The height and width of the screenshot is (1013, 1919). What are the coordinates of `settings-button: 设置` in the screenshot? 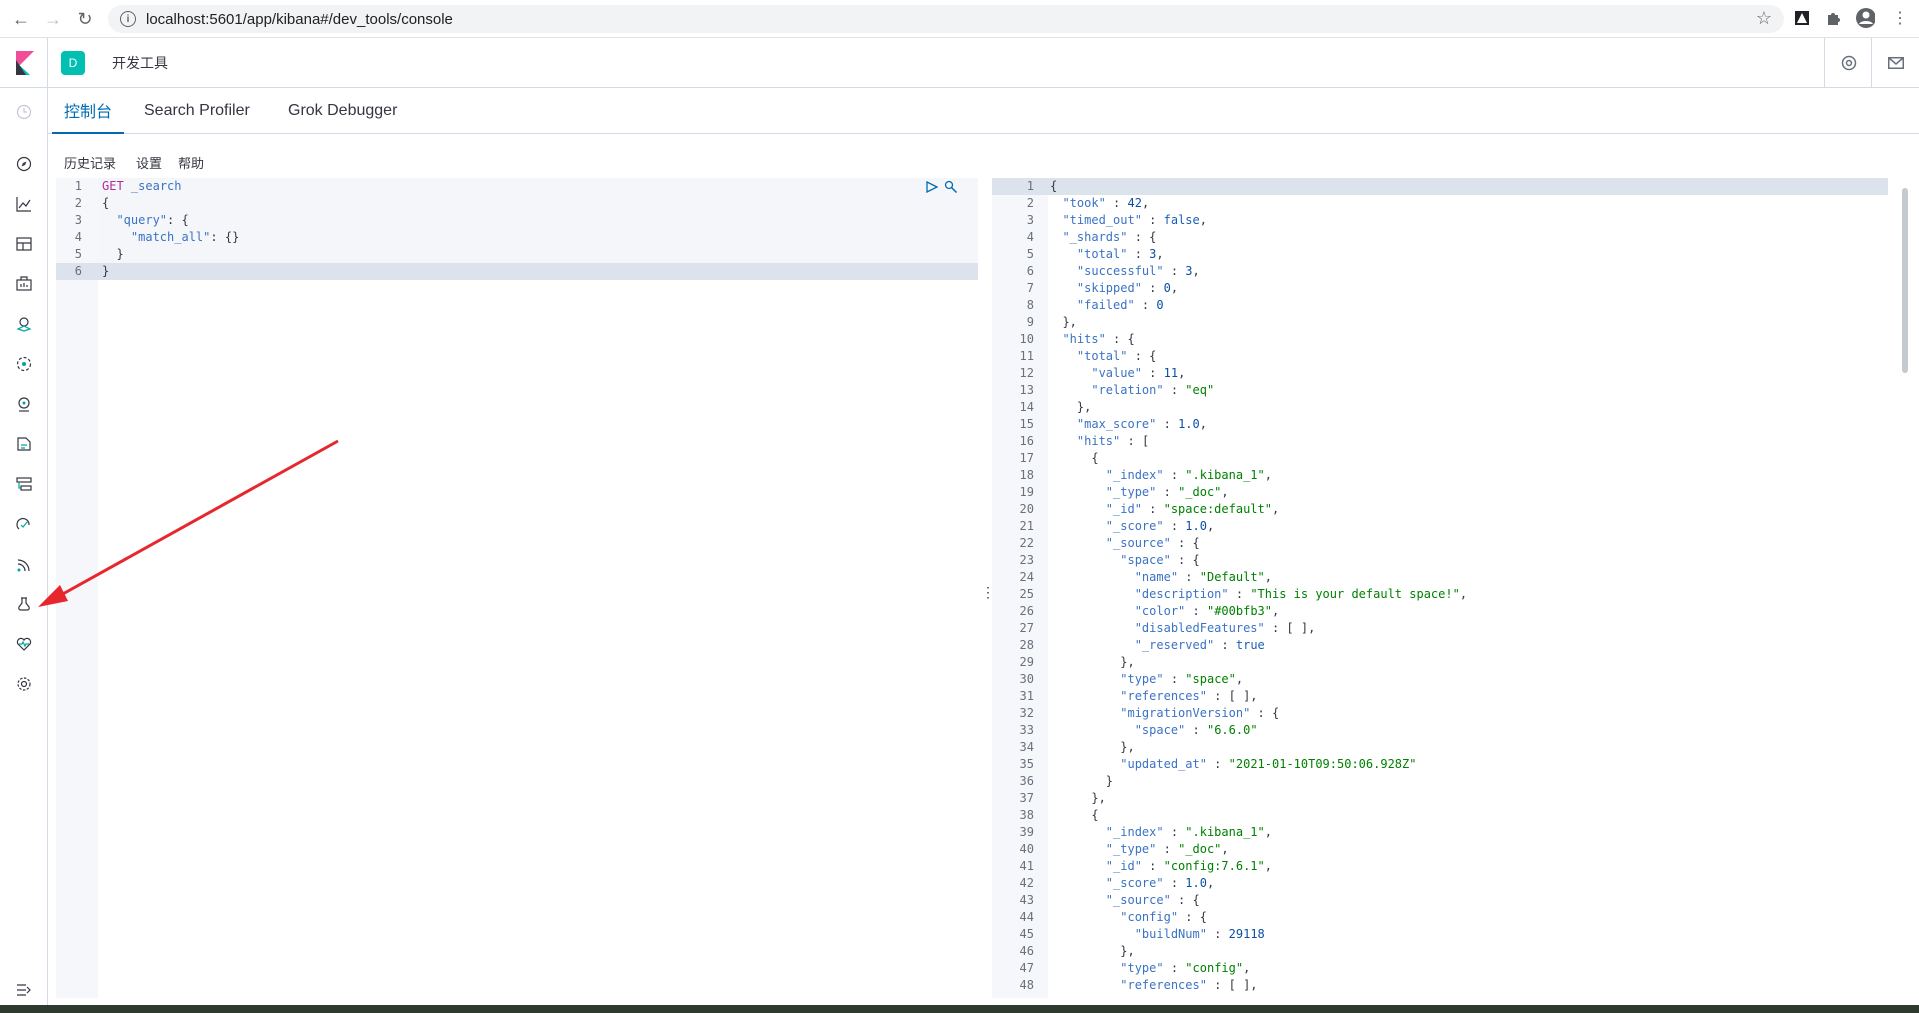 It's located at (149, 162).